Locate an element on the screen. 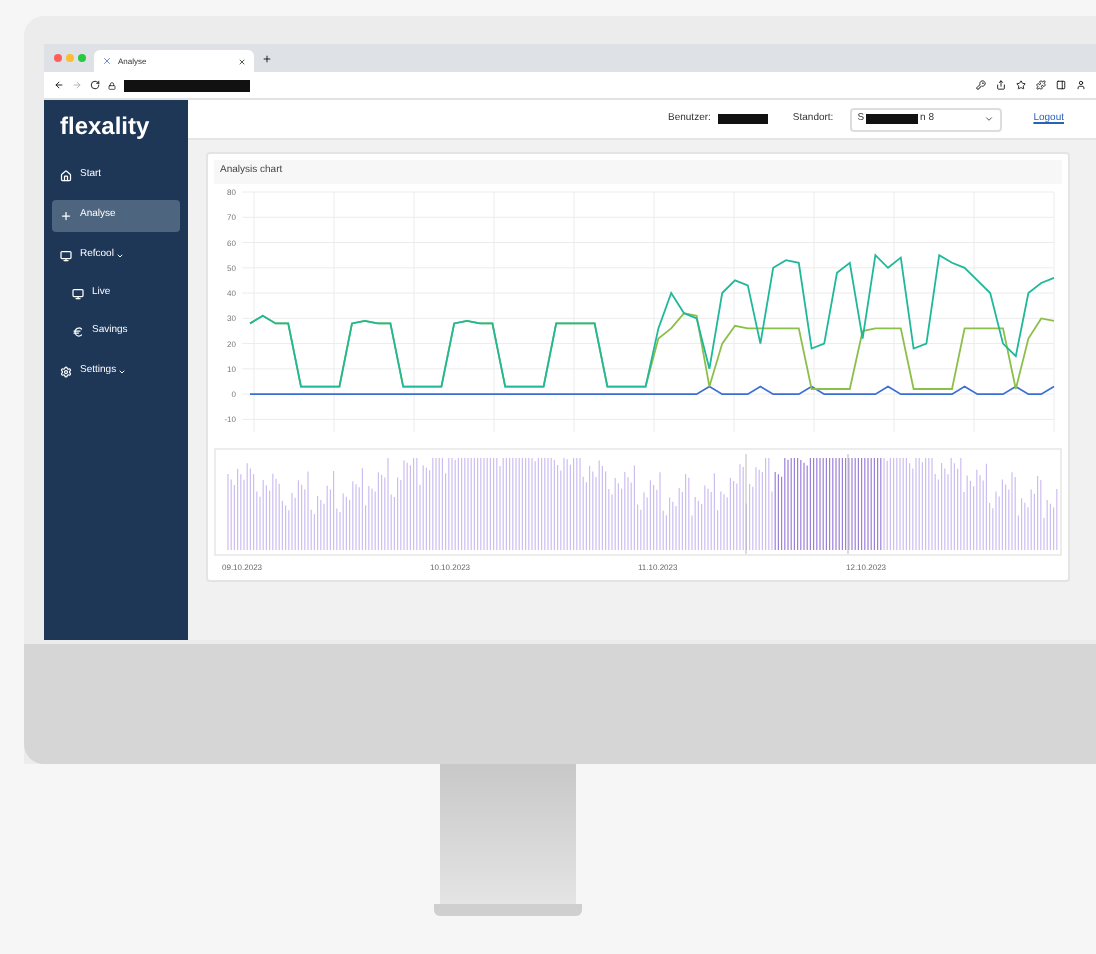 This screenshot has width=1096, height=954. side-panel-icon is located at coordinates (1061, 85).